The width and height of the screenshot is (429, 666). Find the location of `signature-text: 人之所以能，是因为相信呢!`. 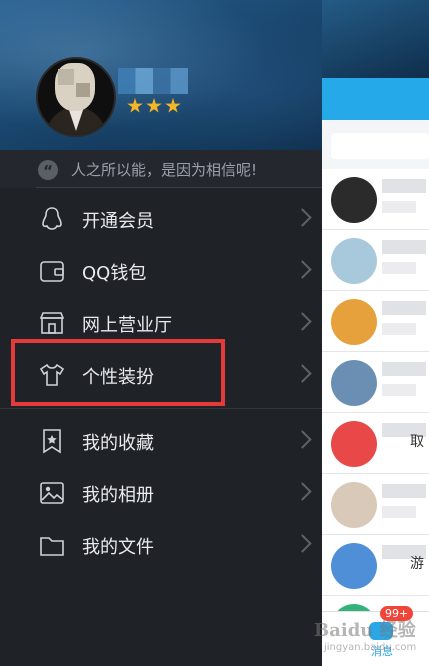

signature-text: 人之所以能，是因为相信呢! is located at coordinates (164, 170).